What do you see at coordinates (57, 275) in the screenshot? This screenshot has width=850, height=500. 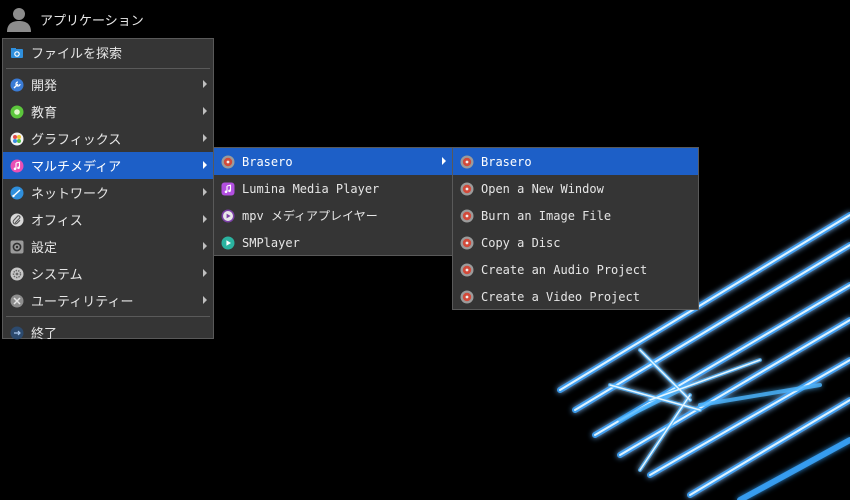 I see `menu-item-label: システム` at bounding box center [57, 275].